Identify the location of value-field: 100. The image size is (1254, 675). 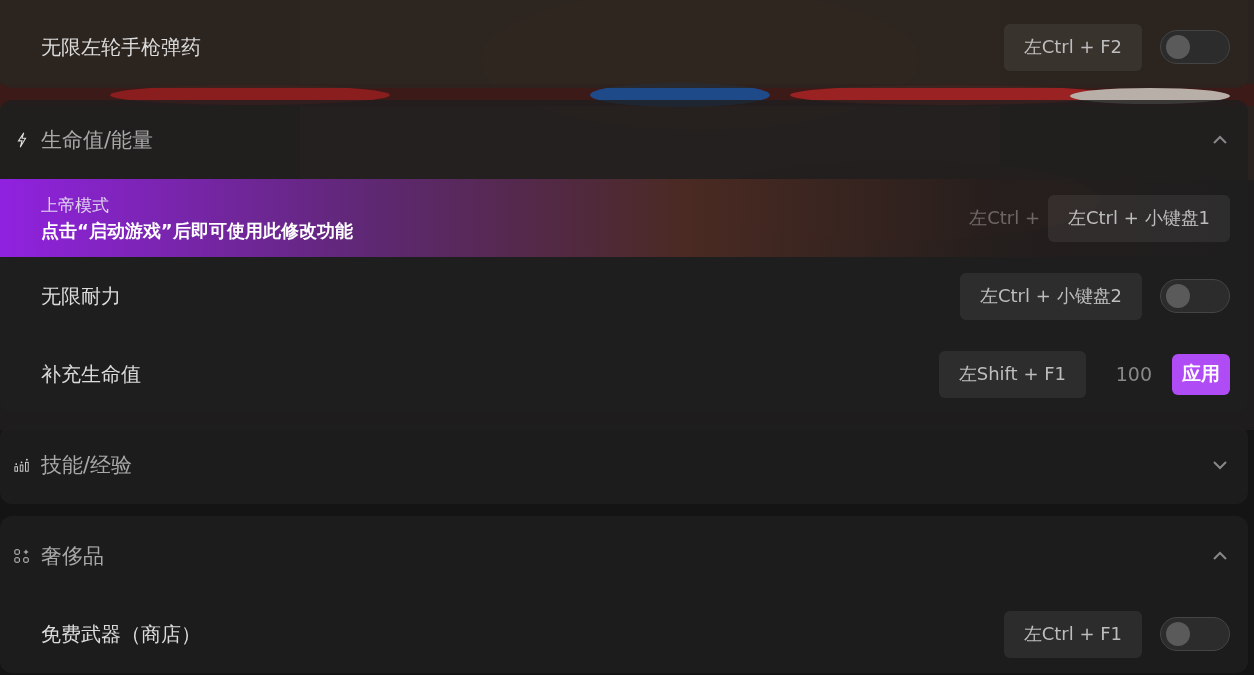
(1129, 374).